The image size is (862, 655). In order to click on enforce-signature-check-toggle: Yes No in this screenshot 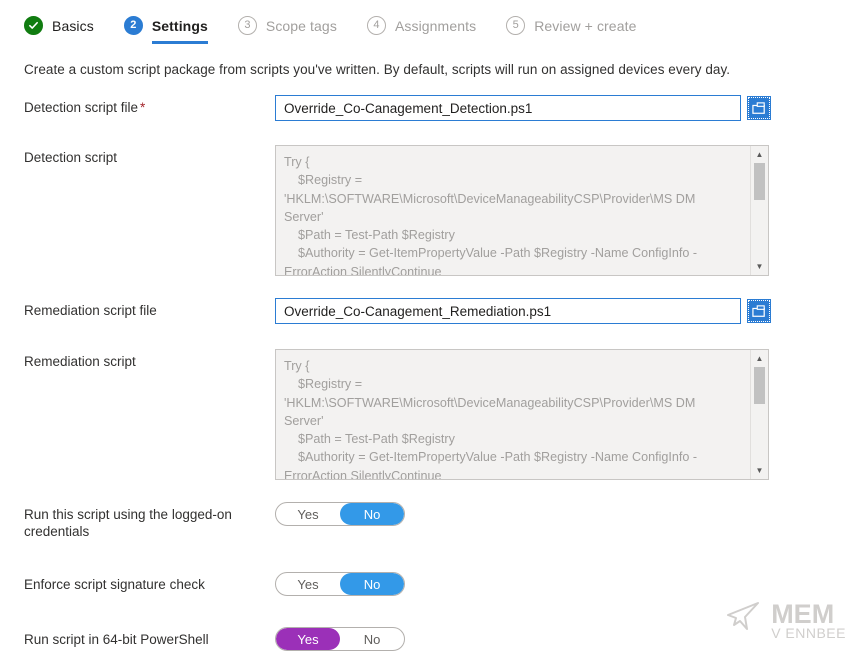, I will do `click(340, 584)`.